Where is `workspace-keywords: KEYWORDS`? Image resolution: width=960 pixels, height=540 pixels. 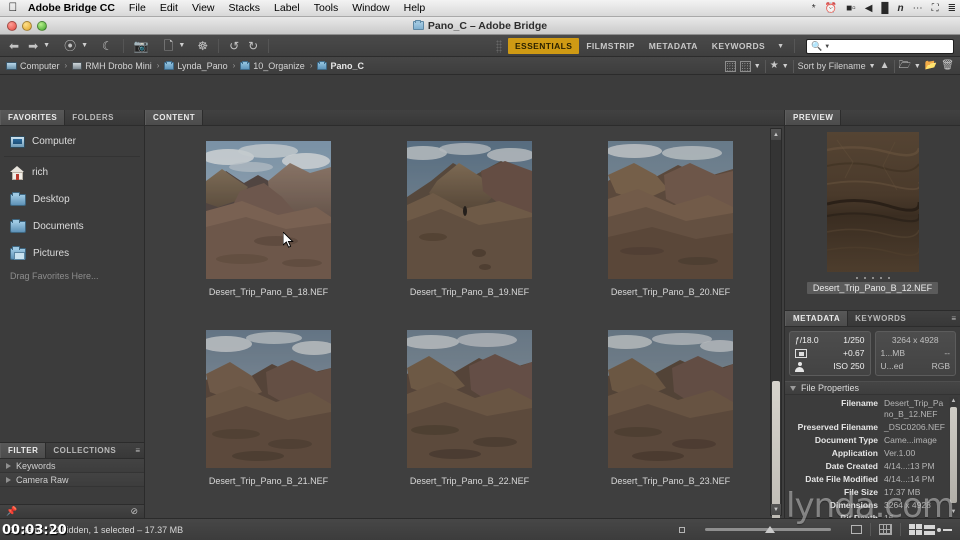
workspace-keywords: KEYWORDS is located at coordinates (738, 46).